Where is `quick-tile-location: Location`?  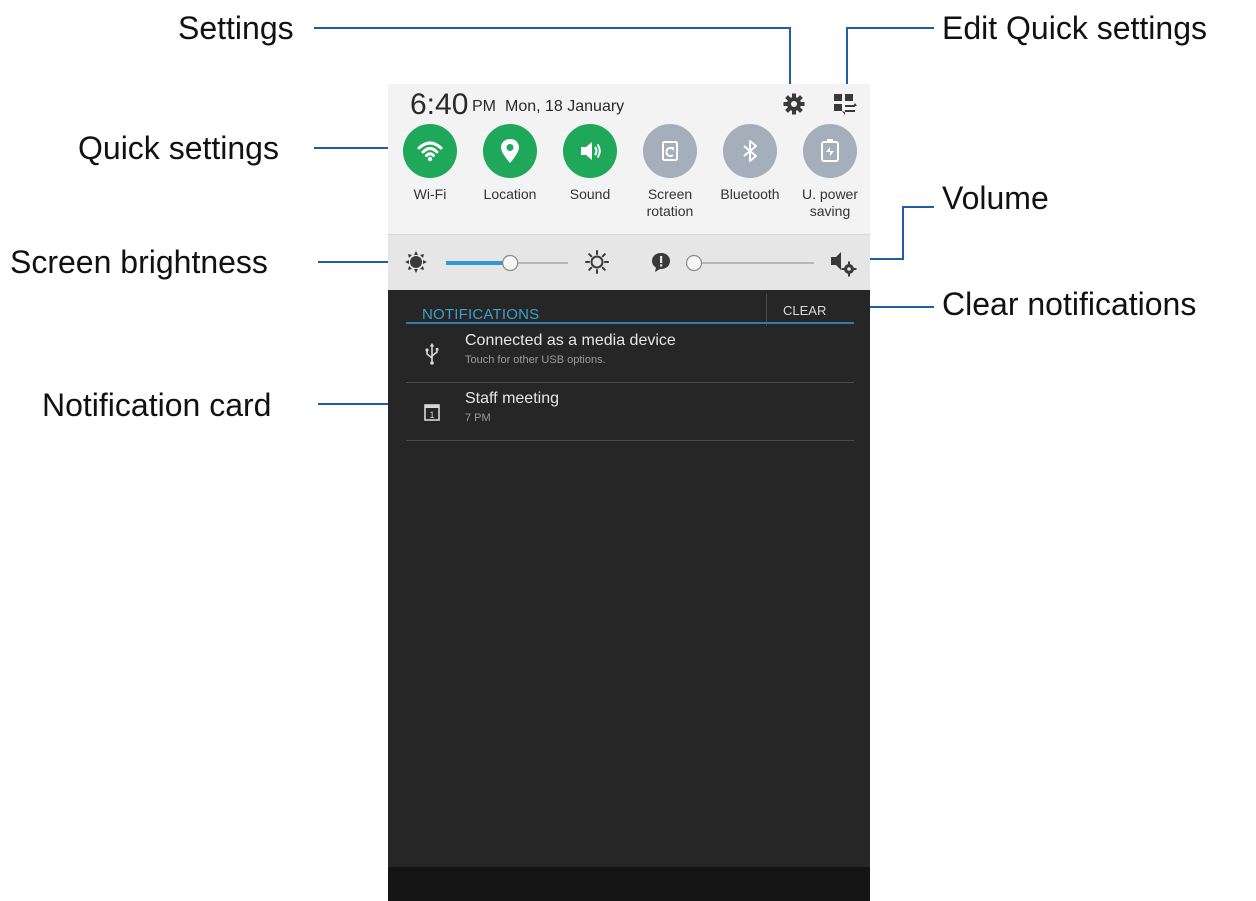
quick-tile-location: Location is located at coordinates (510, 163).